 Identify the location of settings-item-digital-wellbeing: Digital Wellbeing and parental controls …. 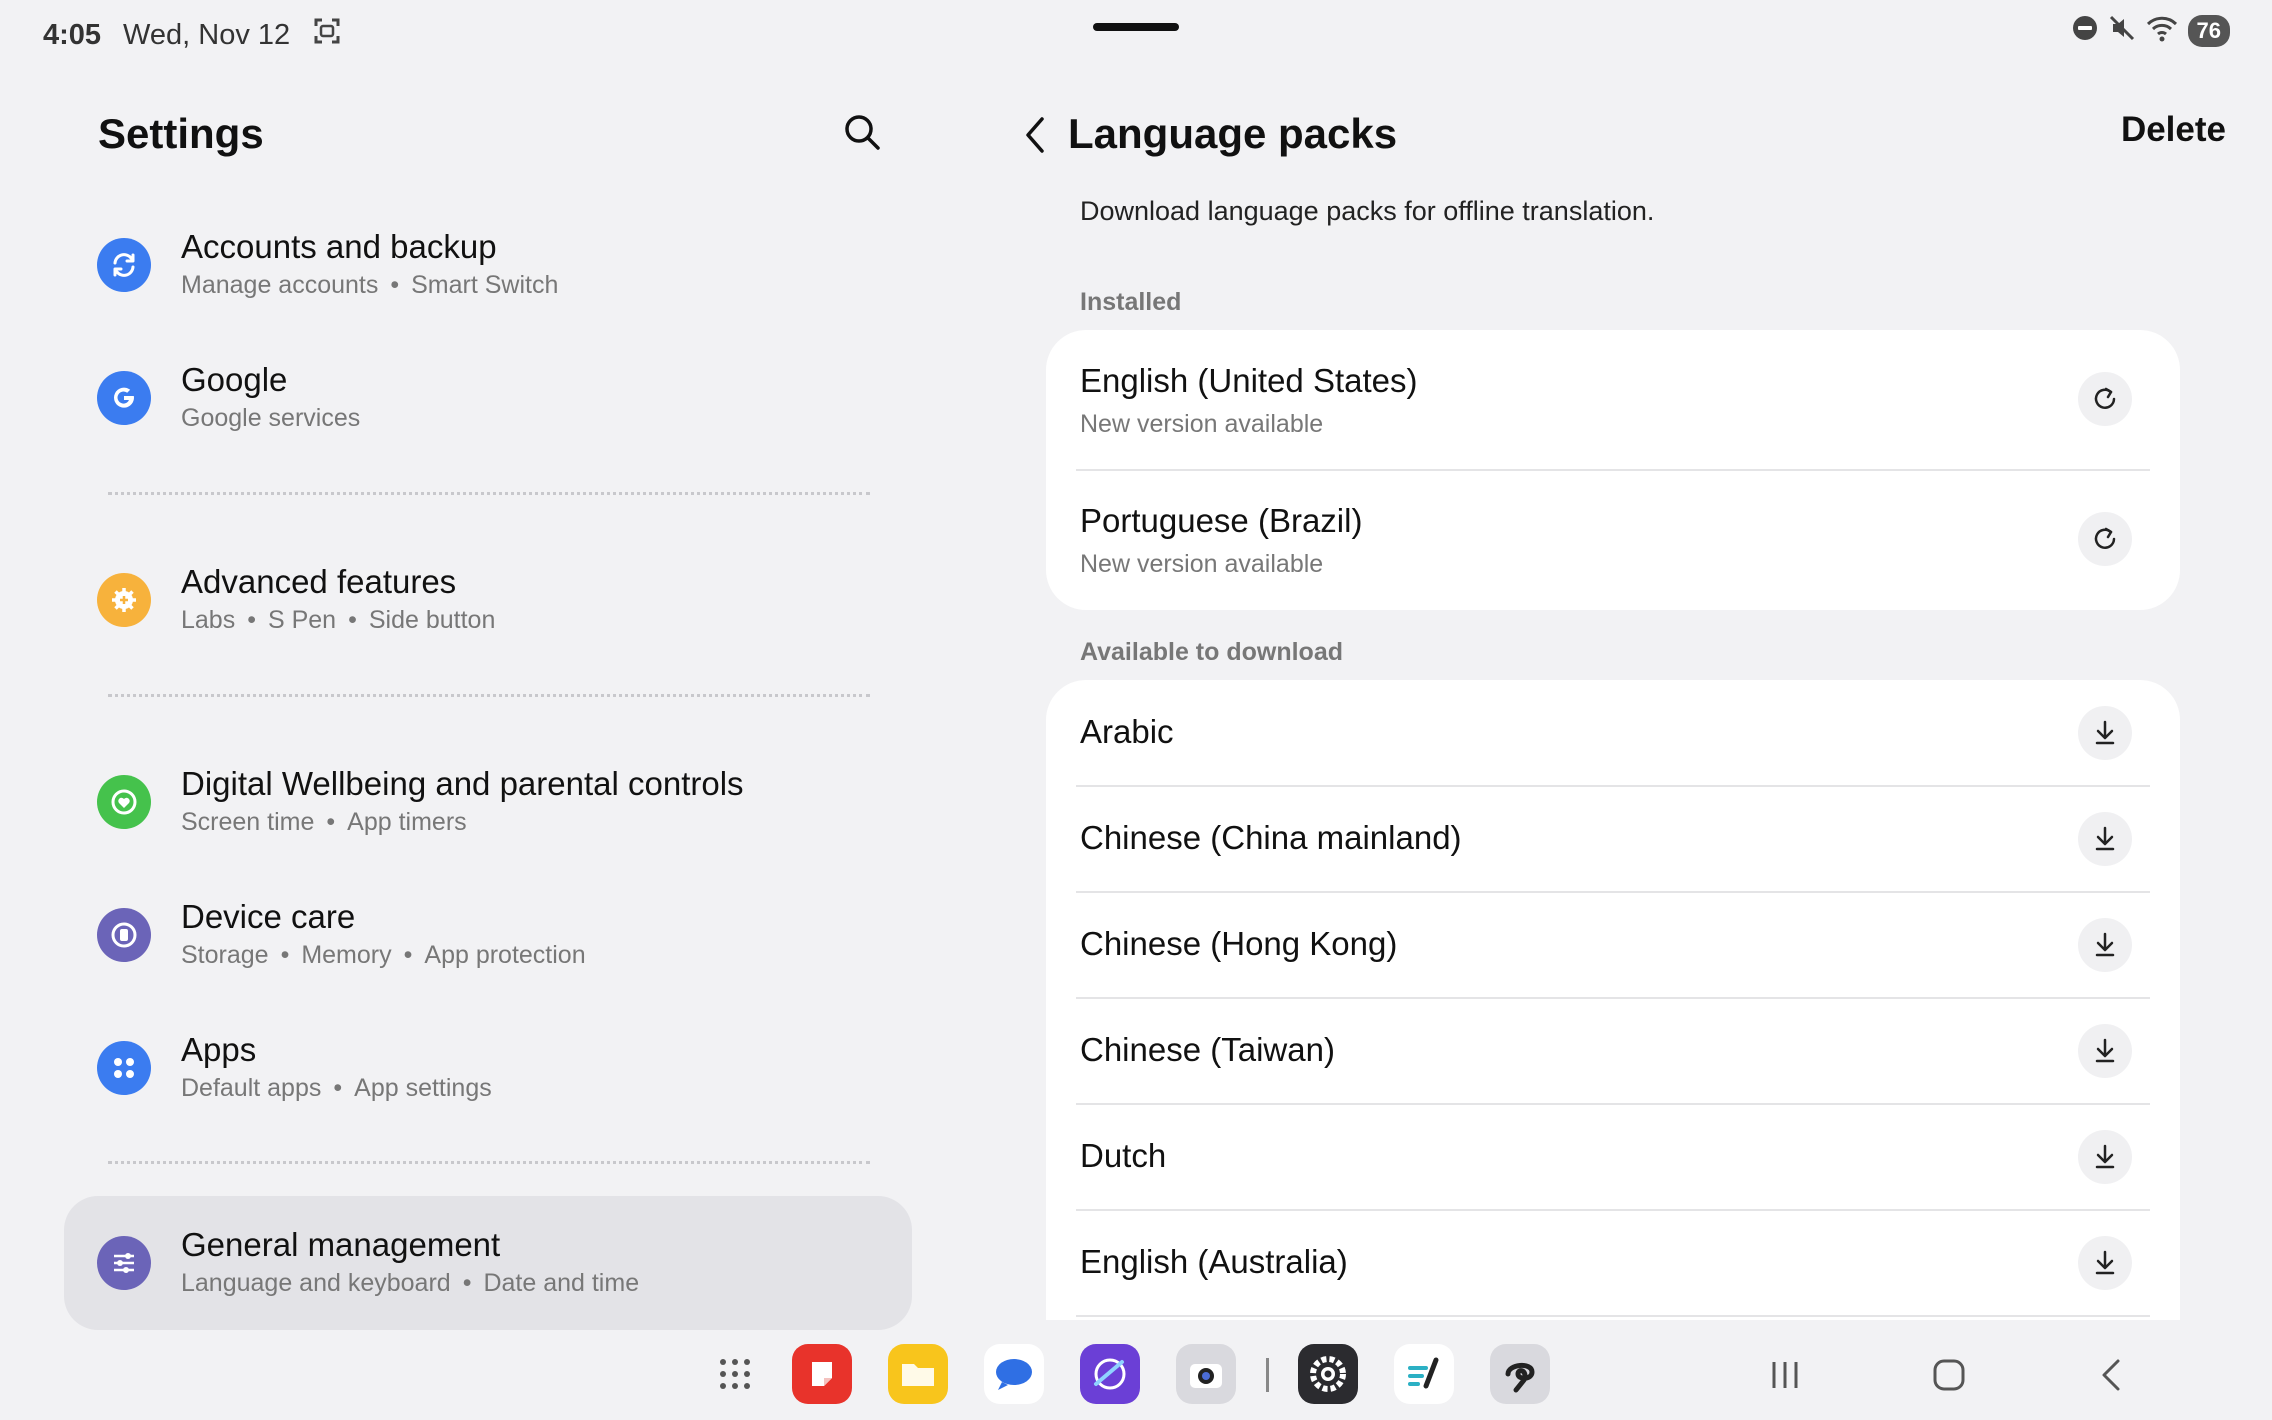
(488, 802).